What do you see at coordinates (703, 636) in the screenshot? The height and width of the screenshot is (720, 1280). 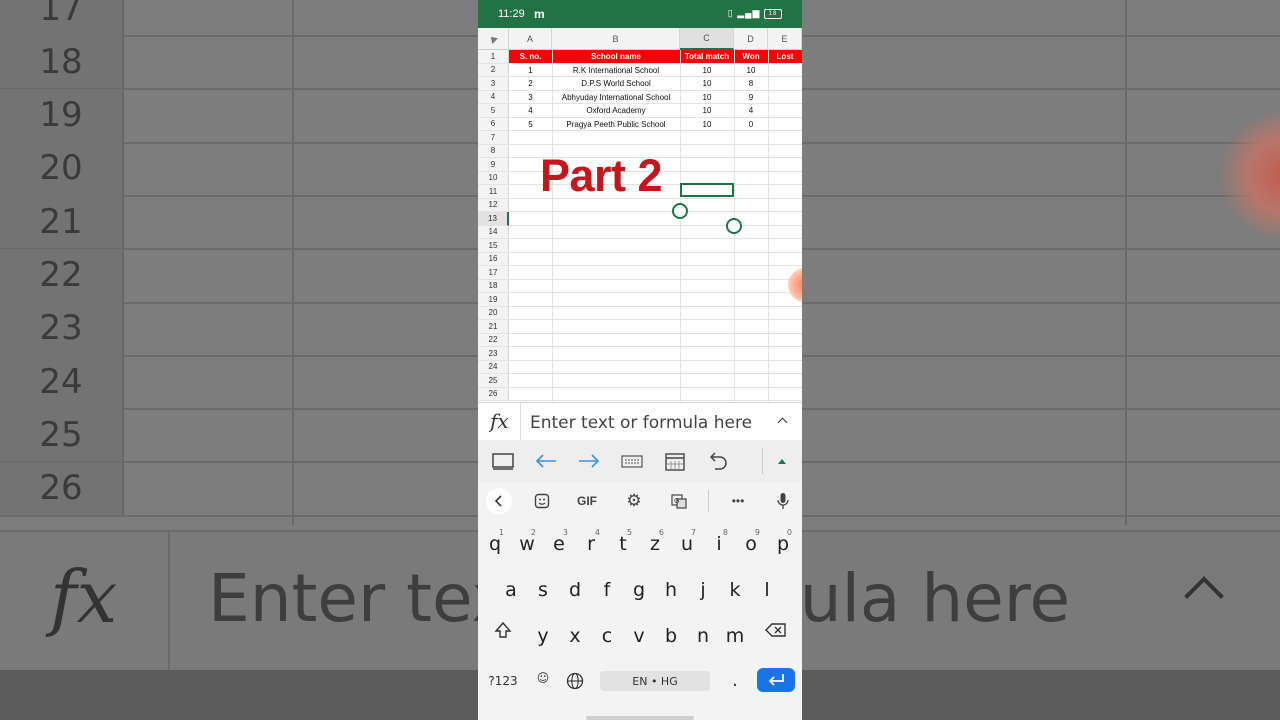 I see `key-n: n` at bounding box center [703, 636].